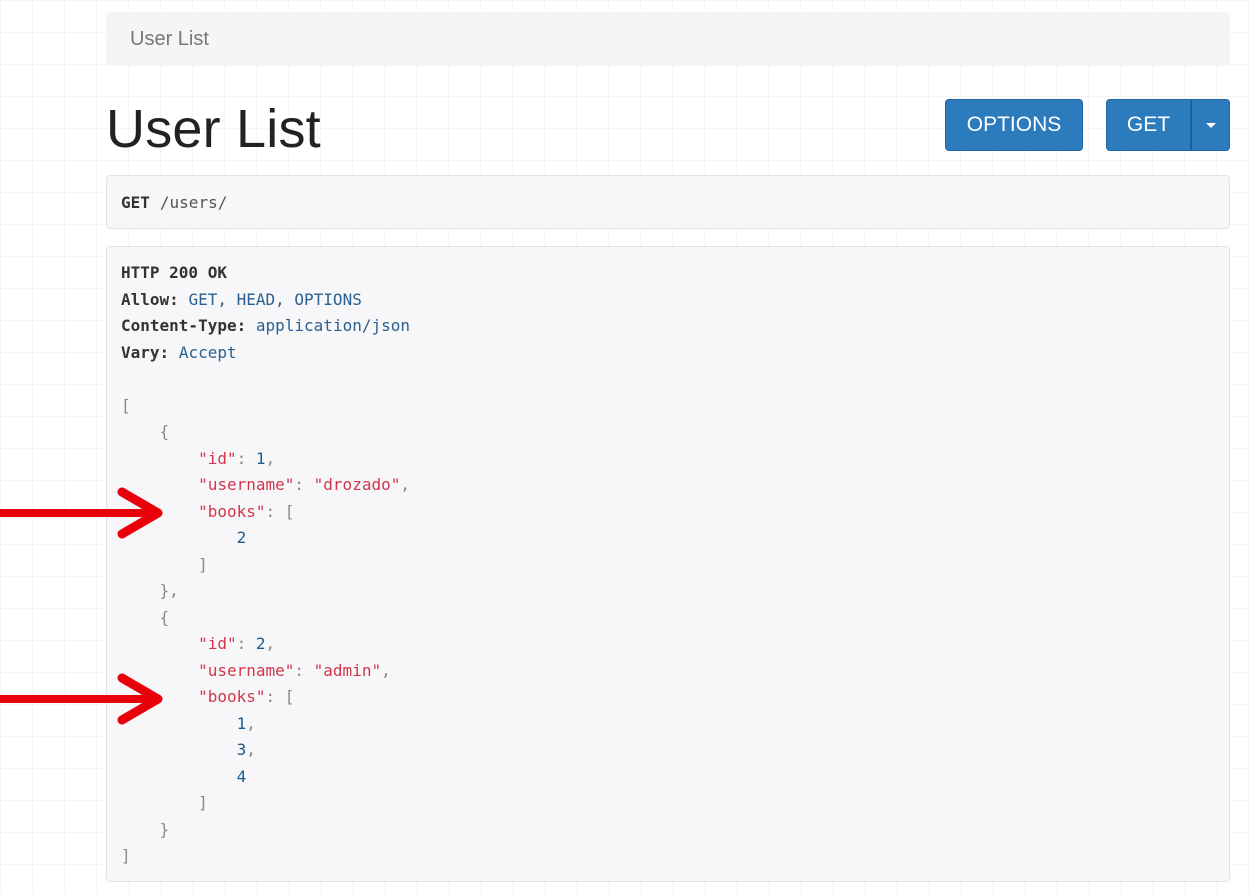 This screenshot has width=1251, height=893. I want to click on response-header: Content-Type: application/json, so click(675, 326).